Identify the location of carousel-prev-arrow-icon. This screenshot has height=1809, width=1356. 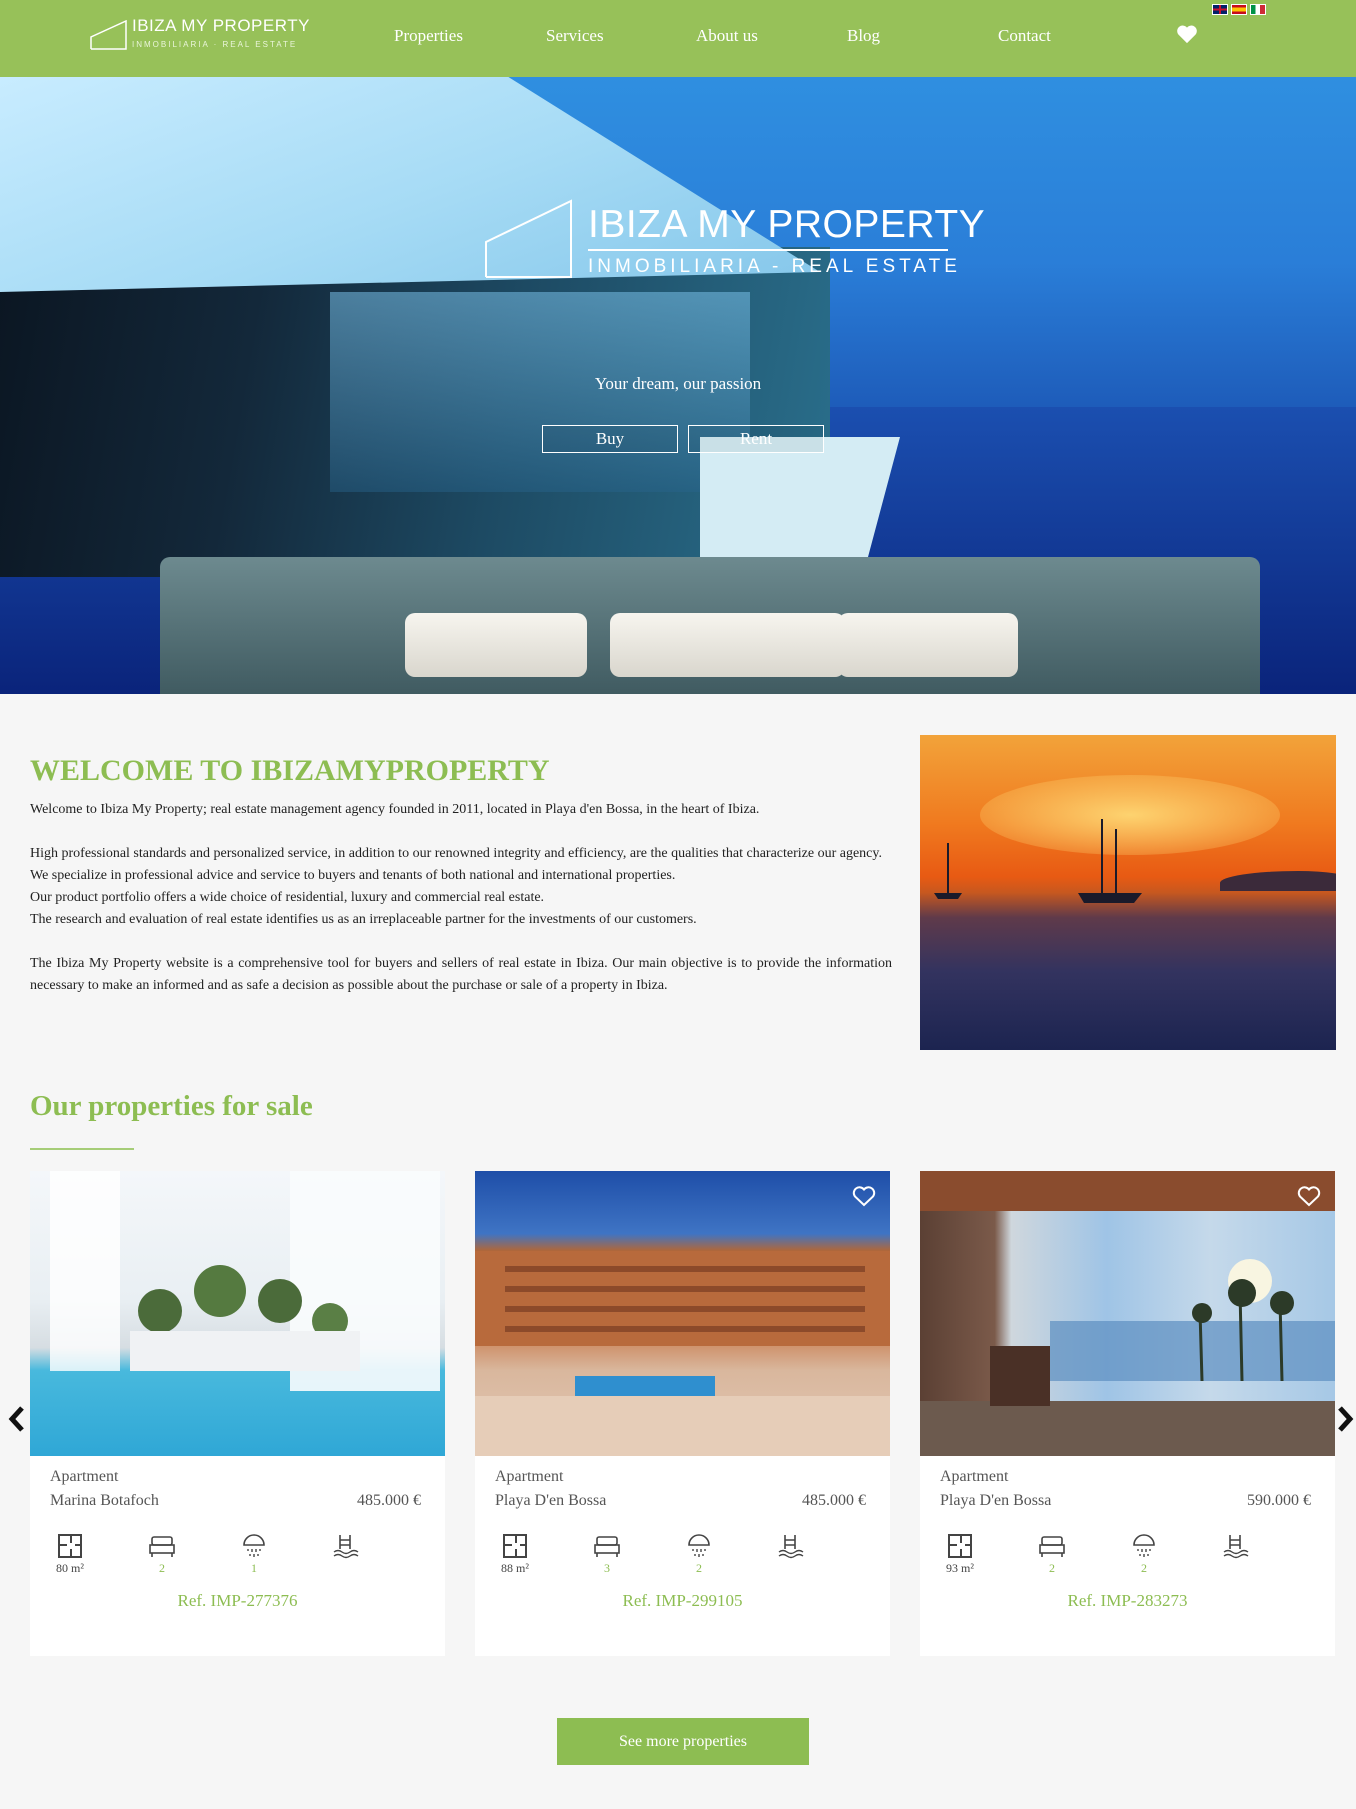
(17, 1419).